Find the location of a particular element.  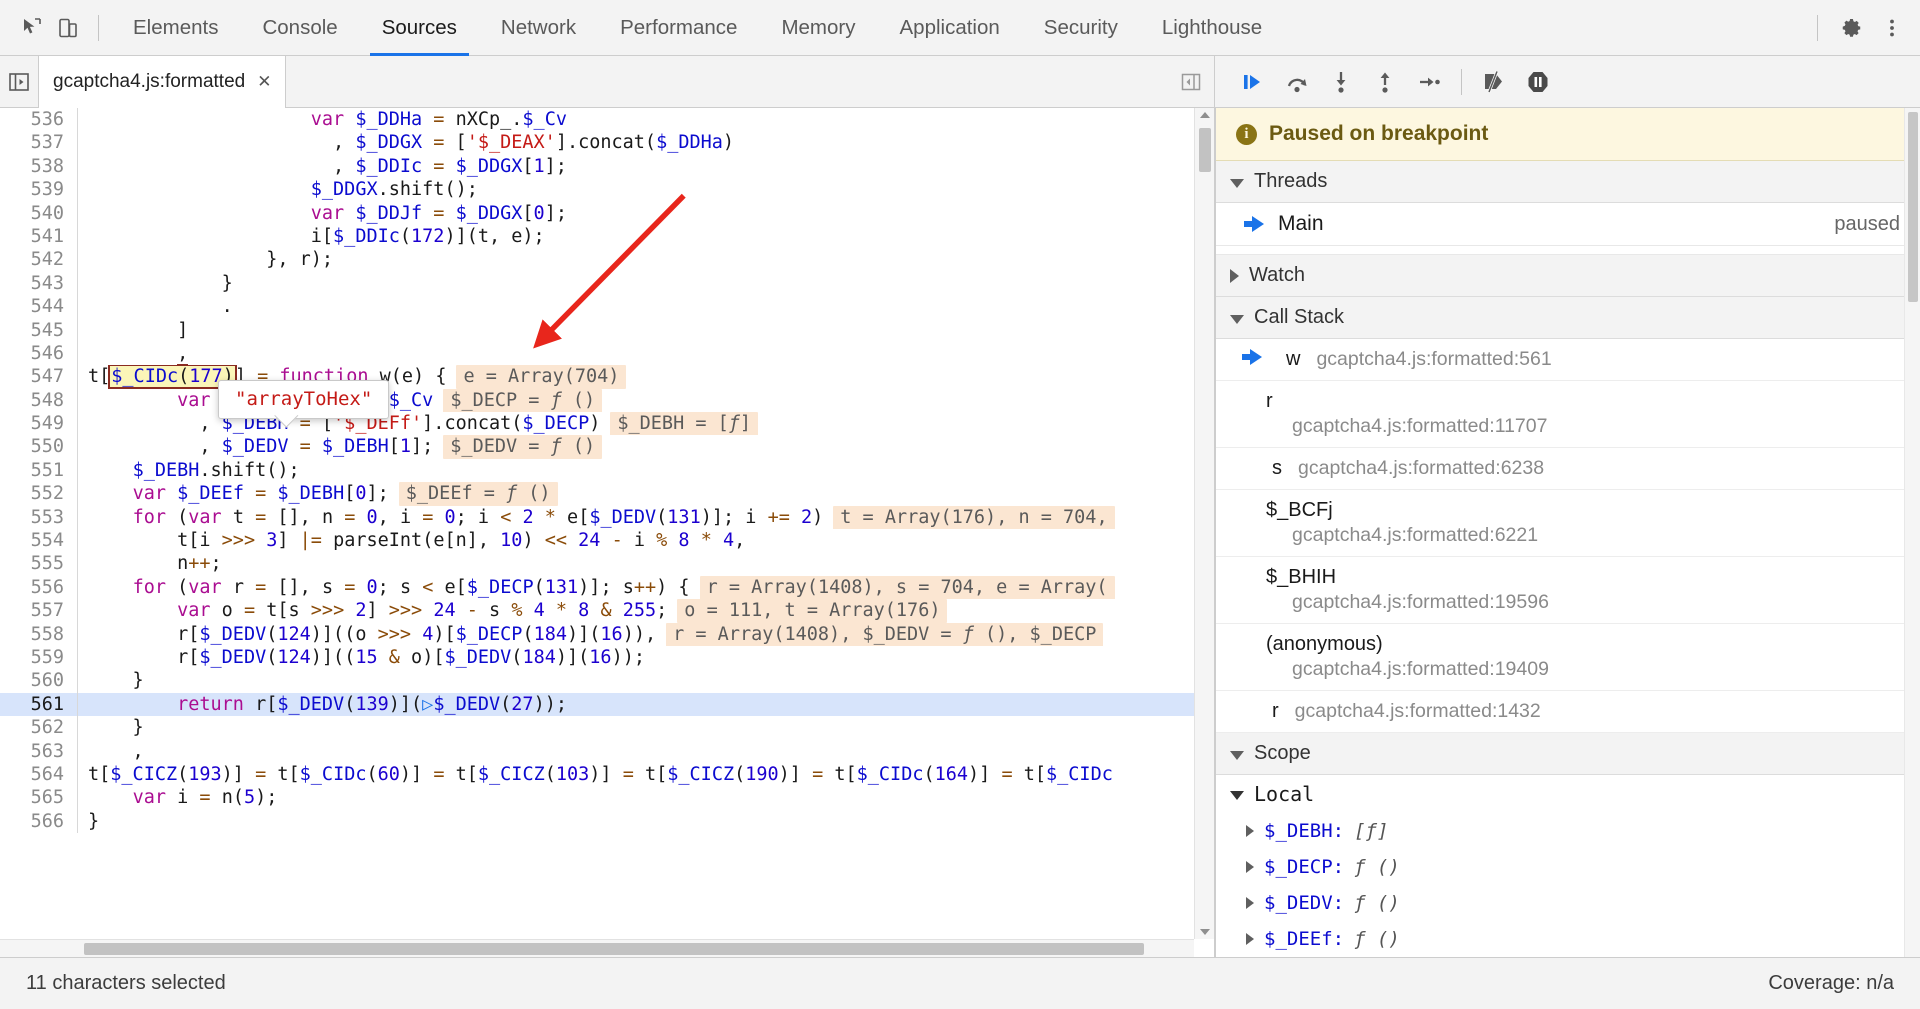

sidebar-vertical-scrollbar is located at coordinates (1912, 532).